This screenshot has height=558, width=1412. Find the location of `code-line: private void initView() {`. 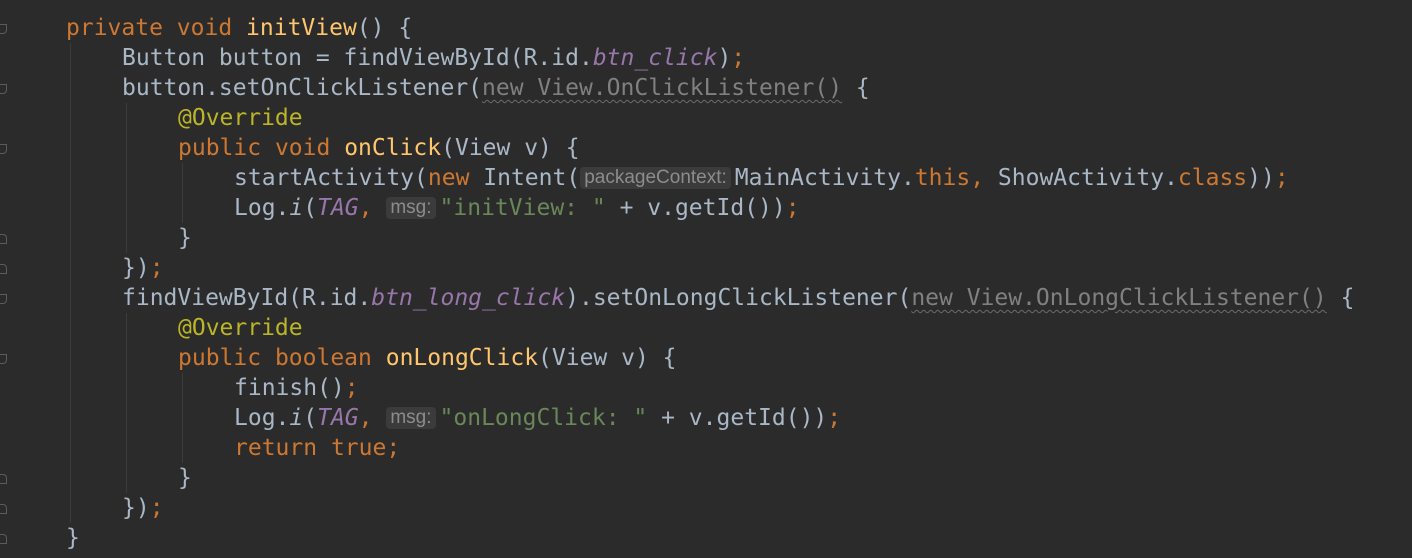

code-line: private void initView() { is located at coordinates (239, 28).